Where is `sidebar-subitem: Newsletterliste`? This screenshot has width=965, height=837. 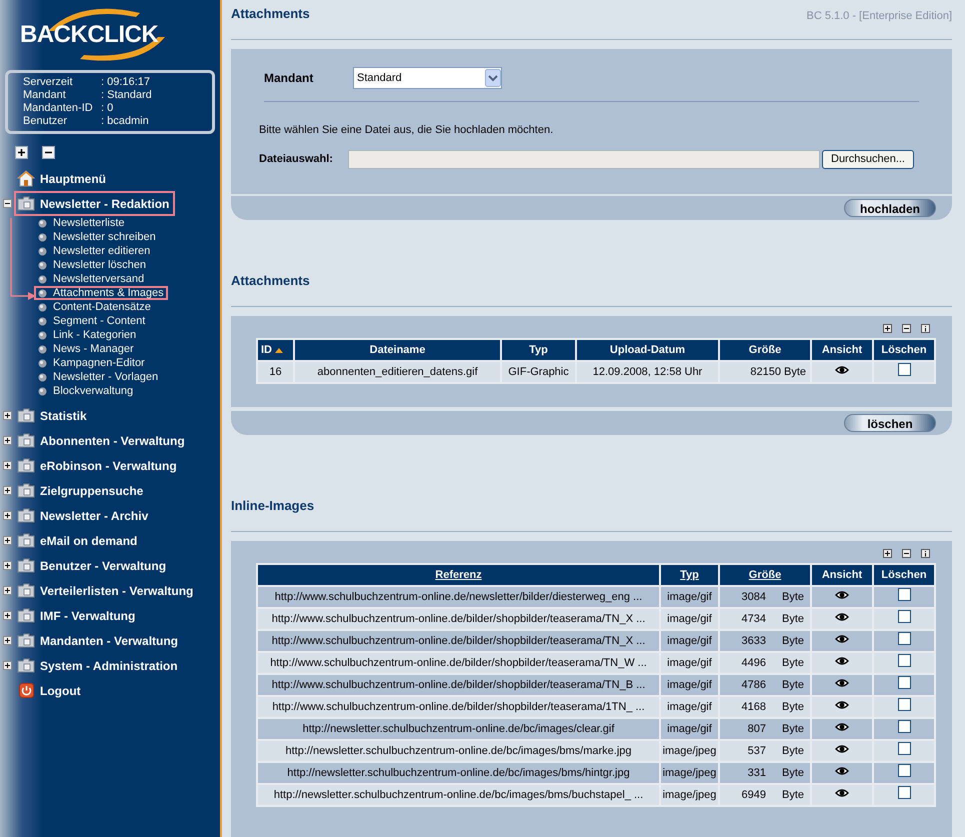
sidebar-subitem: Newsletterliste is located at coordinates (81, 223).